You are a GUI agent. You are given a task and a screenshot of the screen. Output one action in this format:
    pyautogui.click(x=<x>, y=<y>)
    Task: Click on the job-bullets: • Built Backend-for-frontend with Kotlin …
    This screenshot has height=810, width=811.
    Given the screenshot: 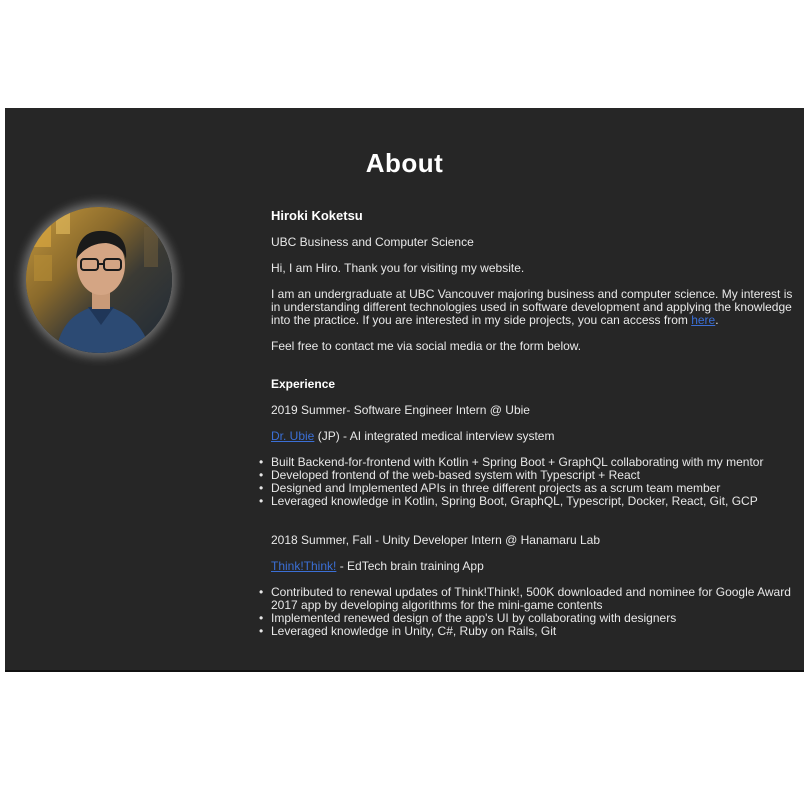 What is the action you would take?
    pyautogui.click(x=527, y=481)
    